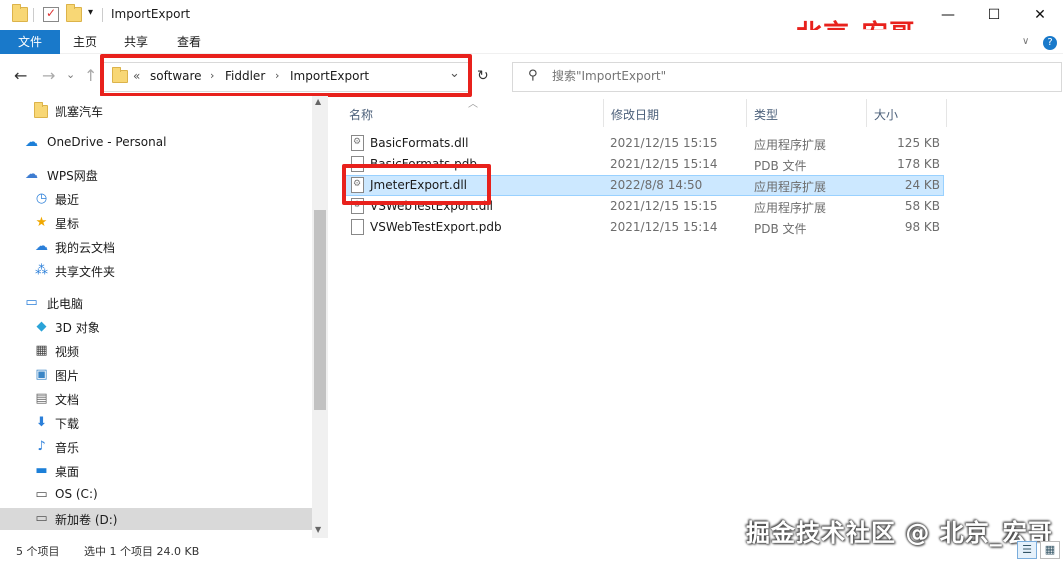 The height and width of the screenshot is (562, 1063). I want to click on scroll-down-icon: ▼, so click(318, 529).